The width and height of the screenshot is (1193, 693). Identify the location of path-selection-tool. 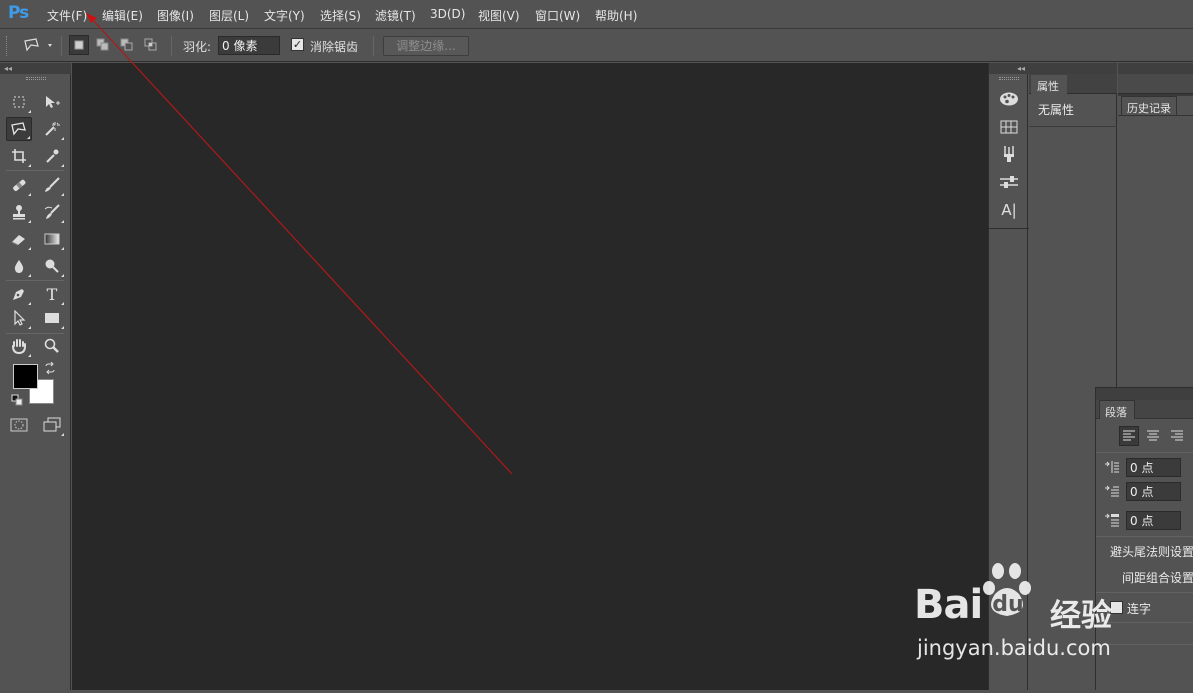
(19, 318).